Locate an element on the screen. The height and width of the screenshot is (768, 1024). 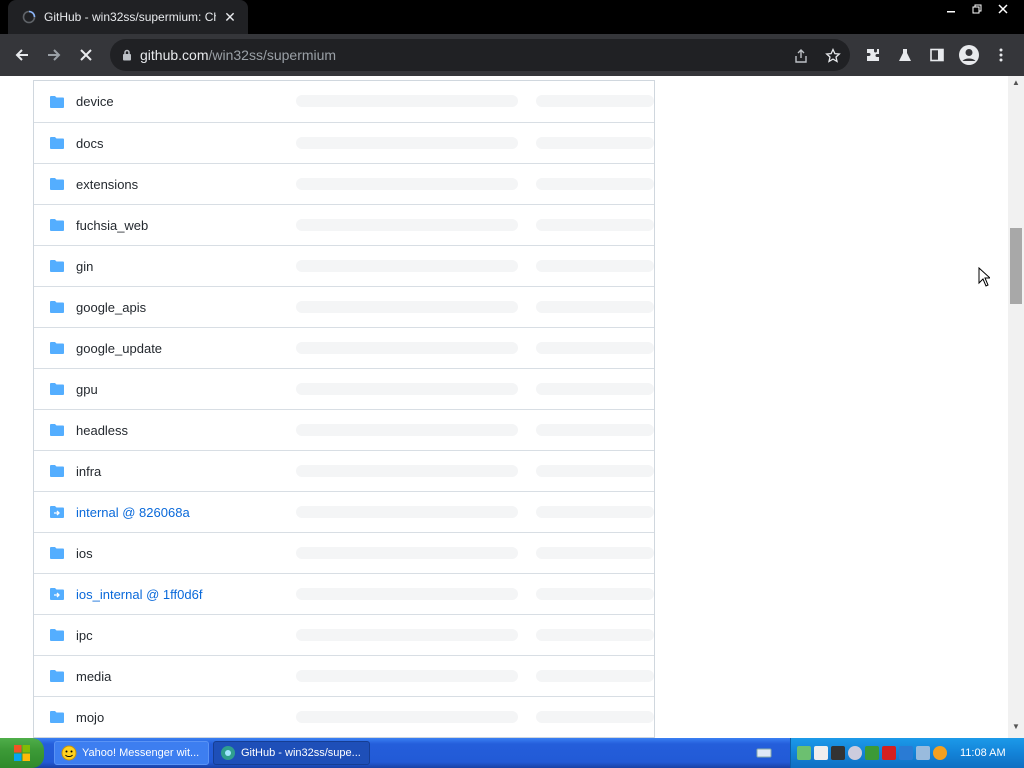
file-name-link: docs is located at coordinates (89, 143).